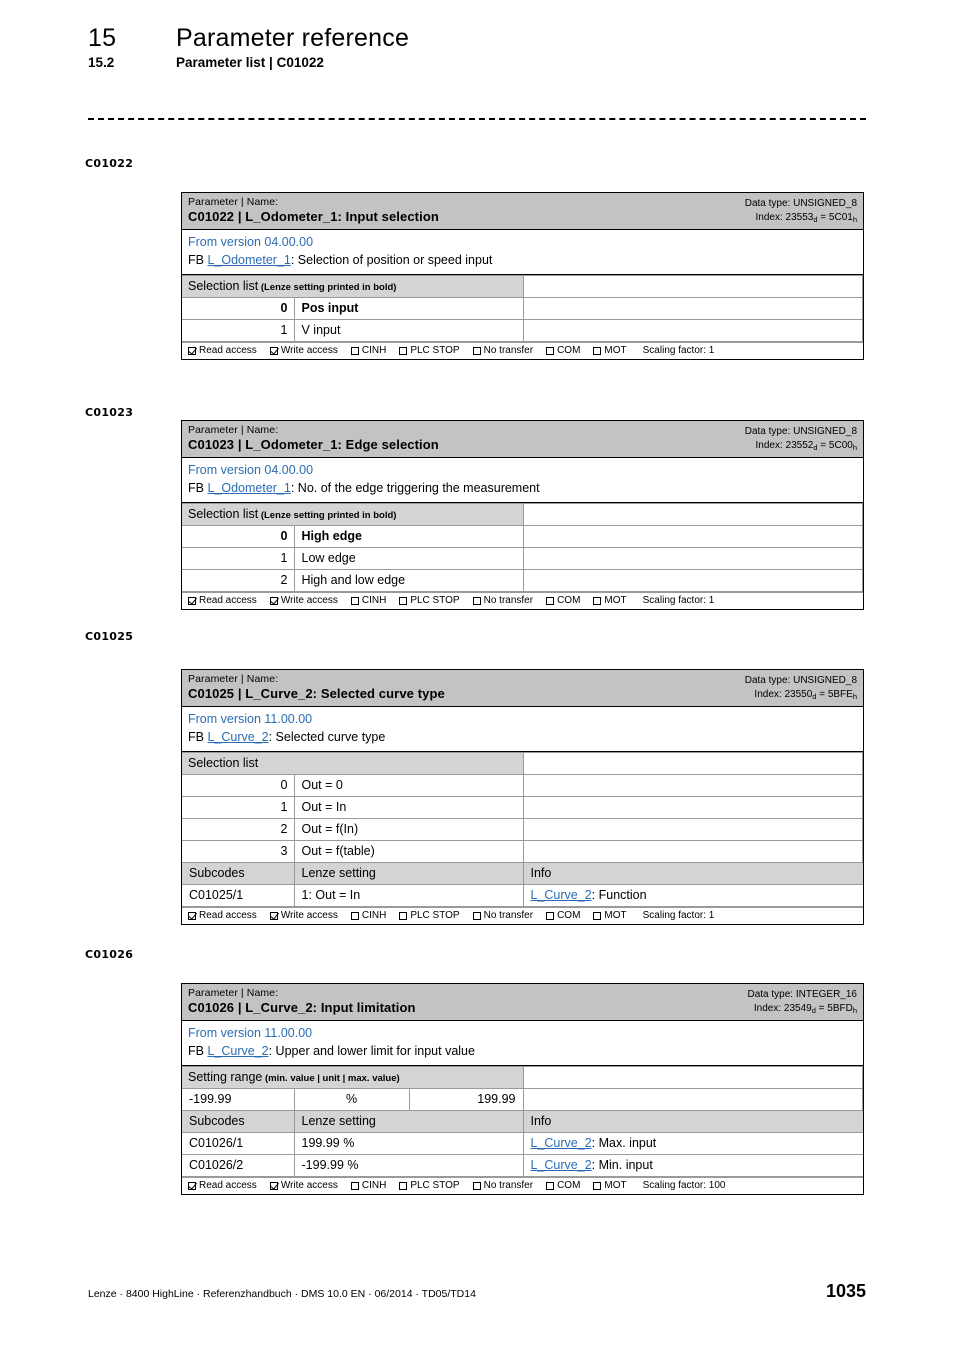 This screenshot has height=1350, width=954. What do you see at coordinates (408, 581) in the screenshot?
I see `selection-value: High and low edge` at bounding box center [408, 581].